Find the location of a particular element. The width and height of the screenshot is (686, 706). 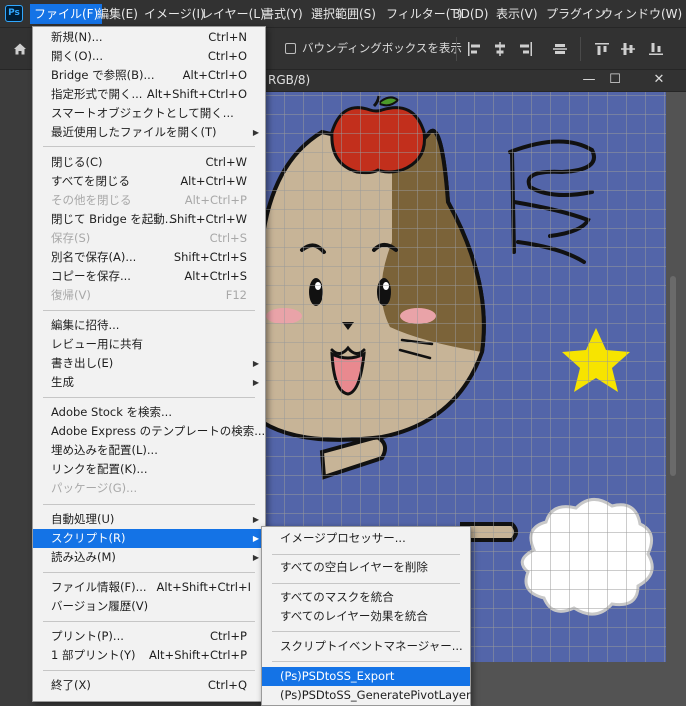

menu-window: ウィンドウ(W) is located at coordinates (641, 14).